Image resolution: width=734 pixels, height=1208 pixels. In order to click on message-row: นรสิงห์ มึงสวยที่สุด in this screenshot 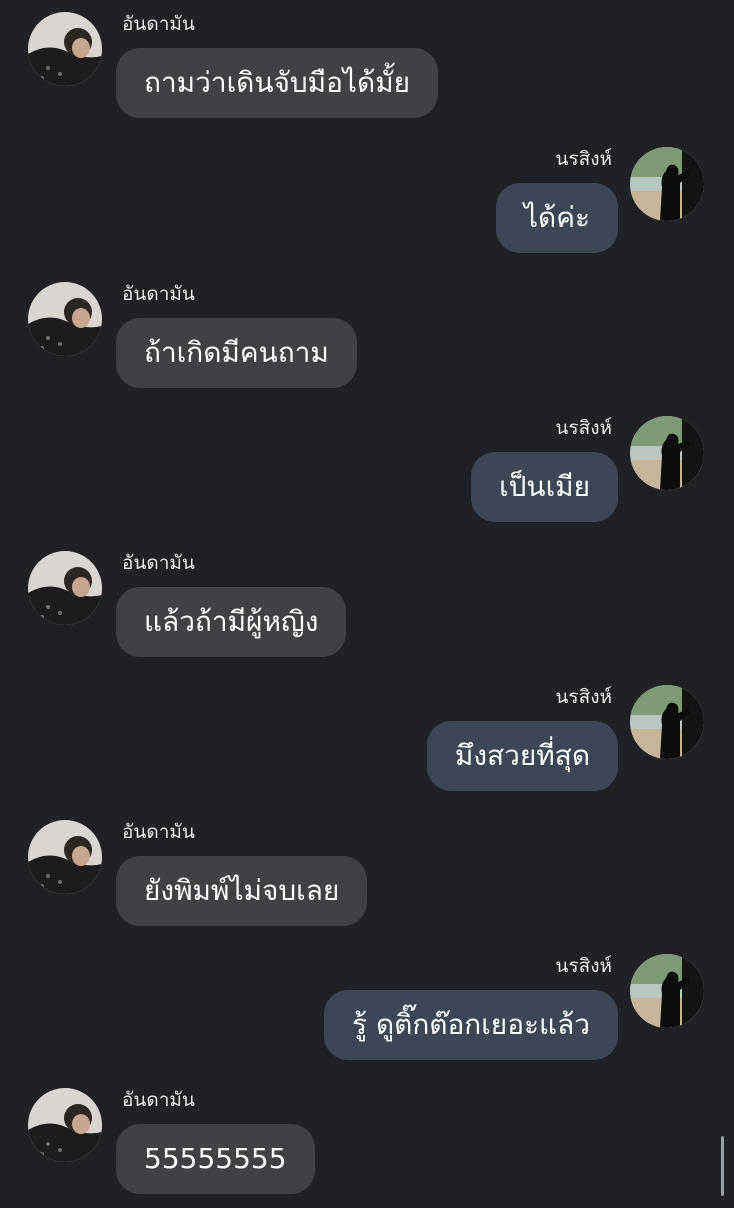, I will do `click(367, 745)`.